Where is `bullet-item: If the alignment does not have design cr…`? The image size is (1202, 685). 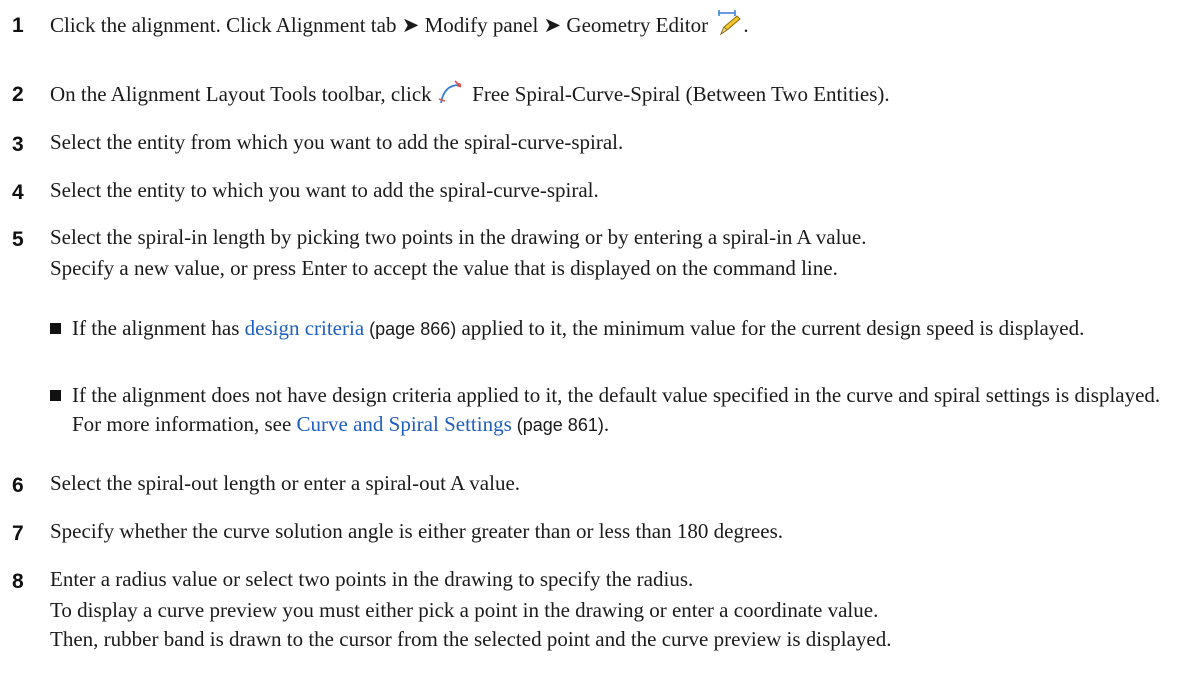 bullet-item: If the alignment does not have design cr… is located at coordinates (622, 410).